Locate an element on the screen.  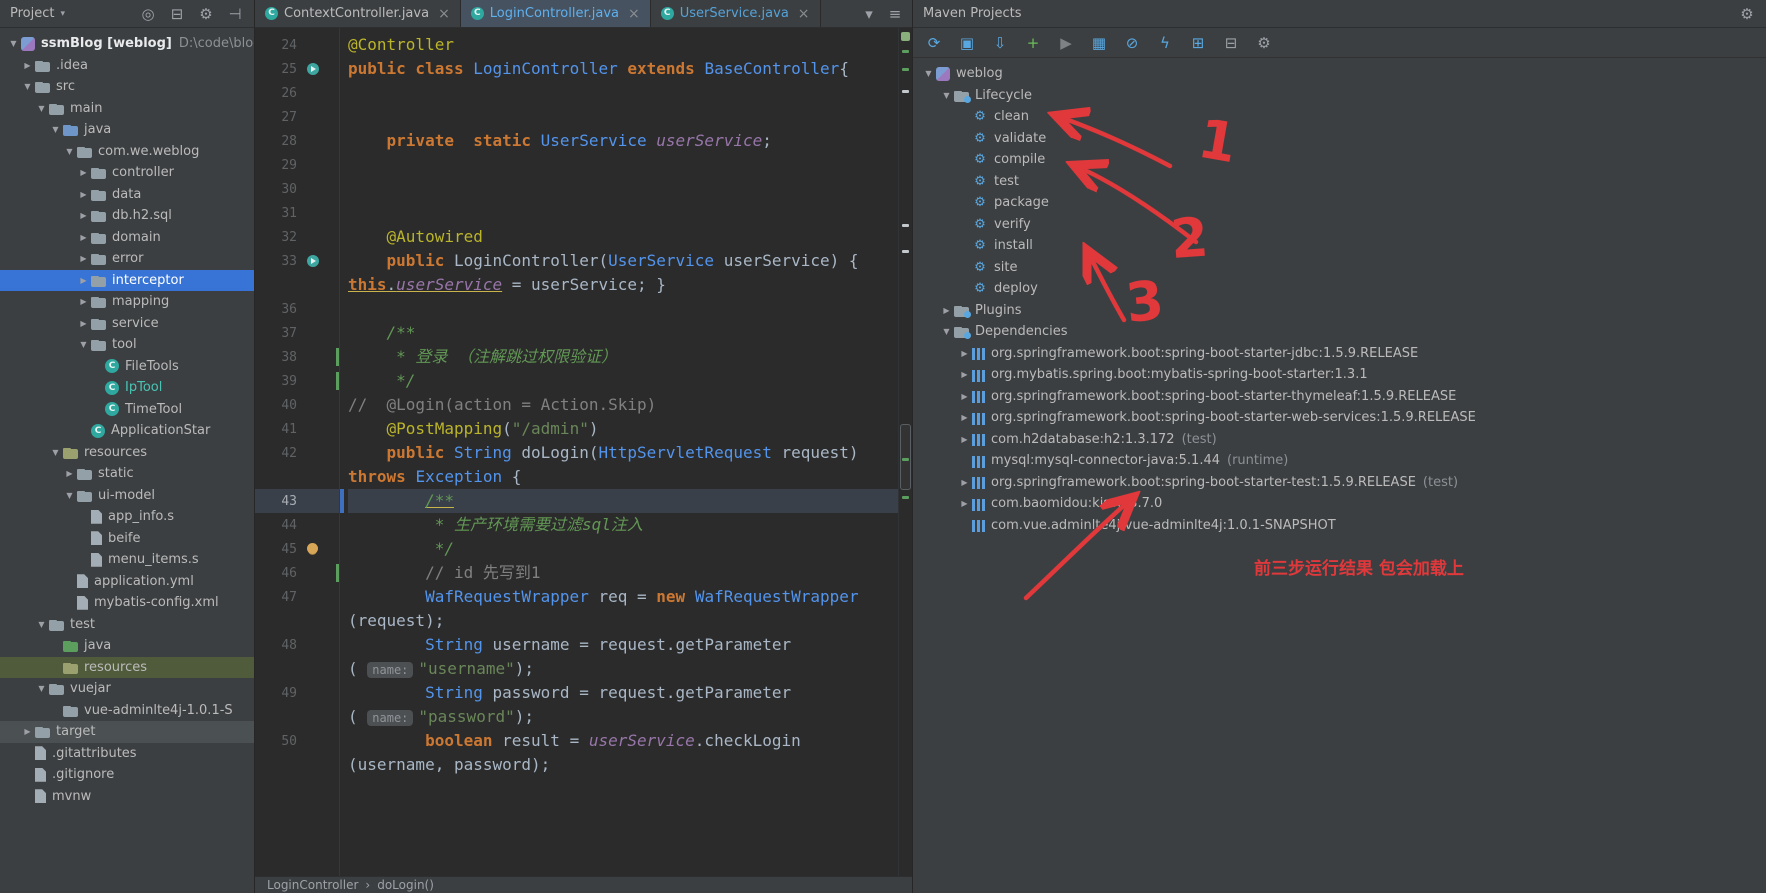
gutter-line: 28 is located at coordinates (297, 141).